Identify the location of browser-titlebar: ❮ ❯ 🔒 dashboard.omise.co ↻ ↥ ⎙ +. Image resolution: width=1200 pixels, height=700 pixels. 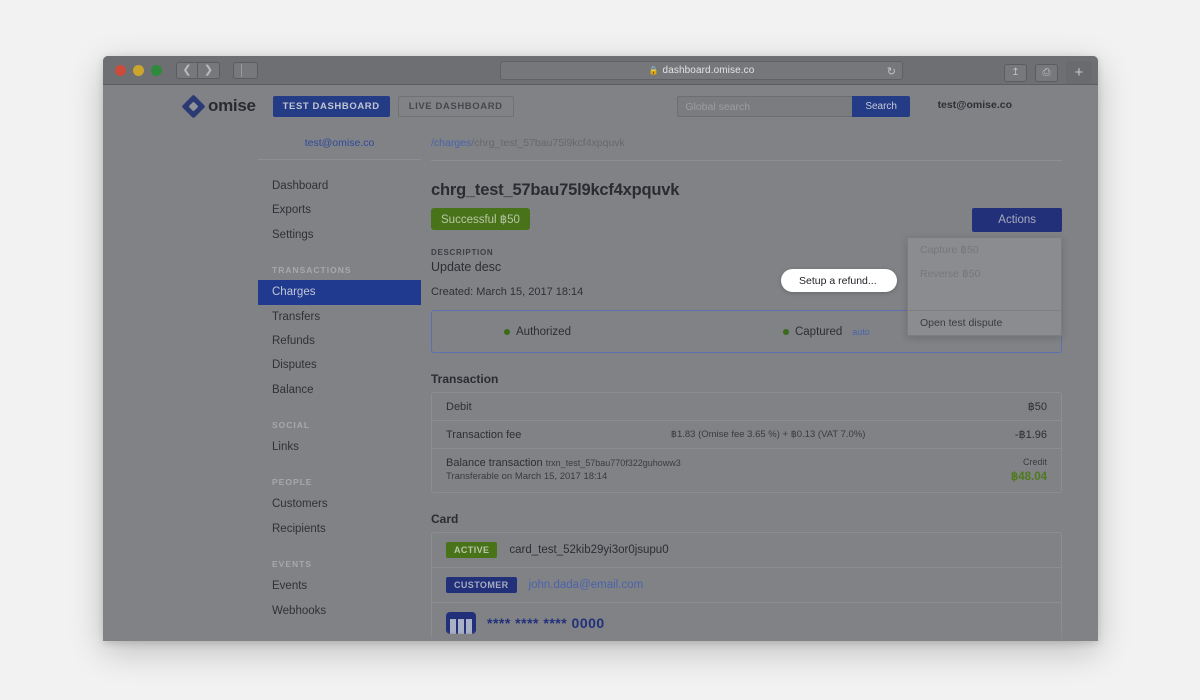
(600, 70).